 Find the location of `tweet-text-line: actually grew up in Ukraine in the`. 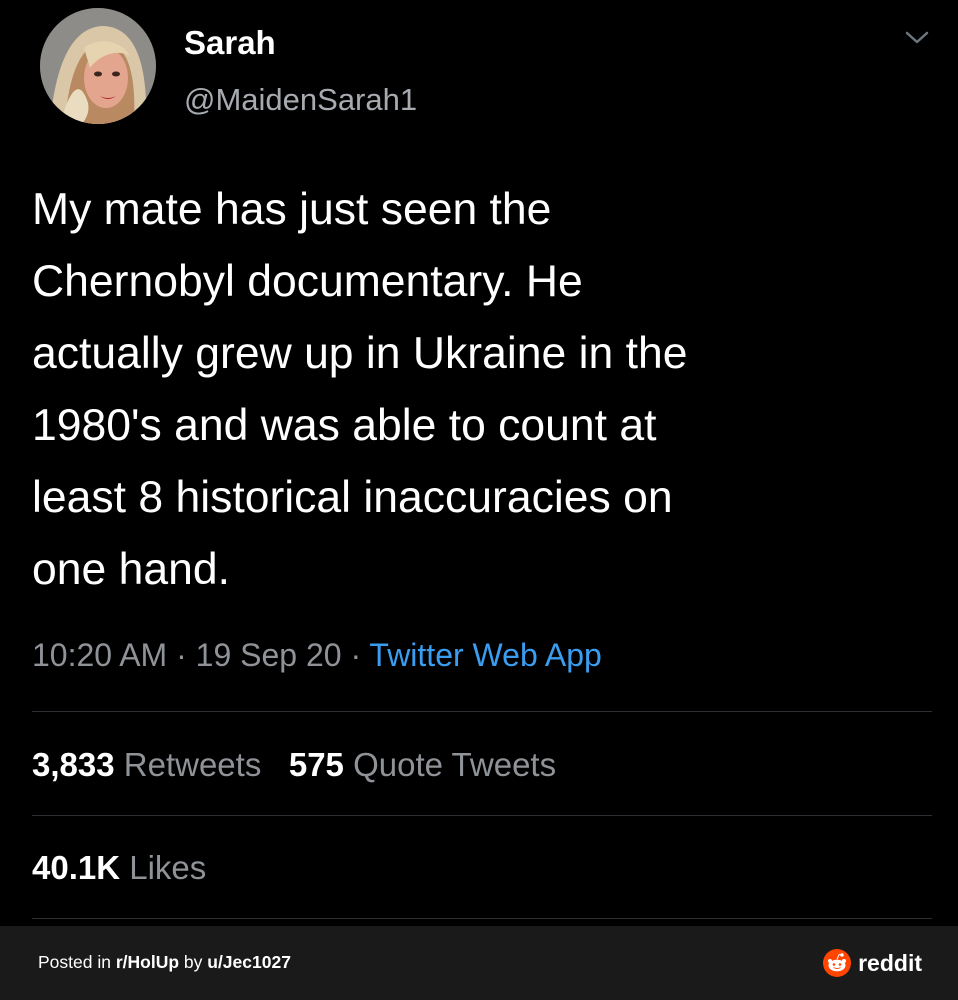

tweet-text-line: actually grew up in Ukraine in the is located at coordinates (360, 353).